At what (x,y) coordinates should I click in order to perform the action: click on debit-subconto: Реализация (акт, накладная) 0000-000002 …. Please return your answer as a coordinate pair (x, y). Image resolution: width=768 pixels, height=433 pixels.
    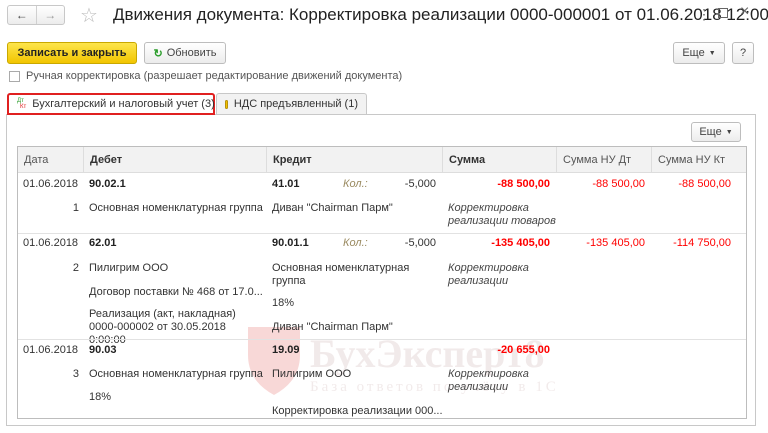
    Looking at the image, I should click on (162, 327).